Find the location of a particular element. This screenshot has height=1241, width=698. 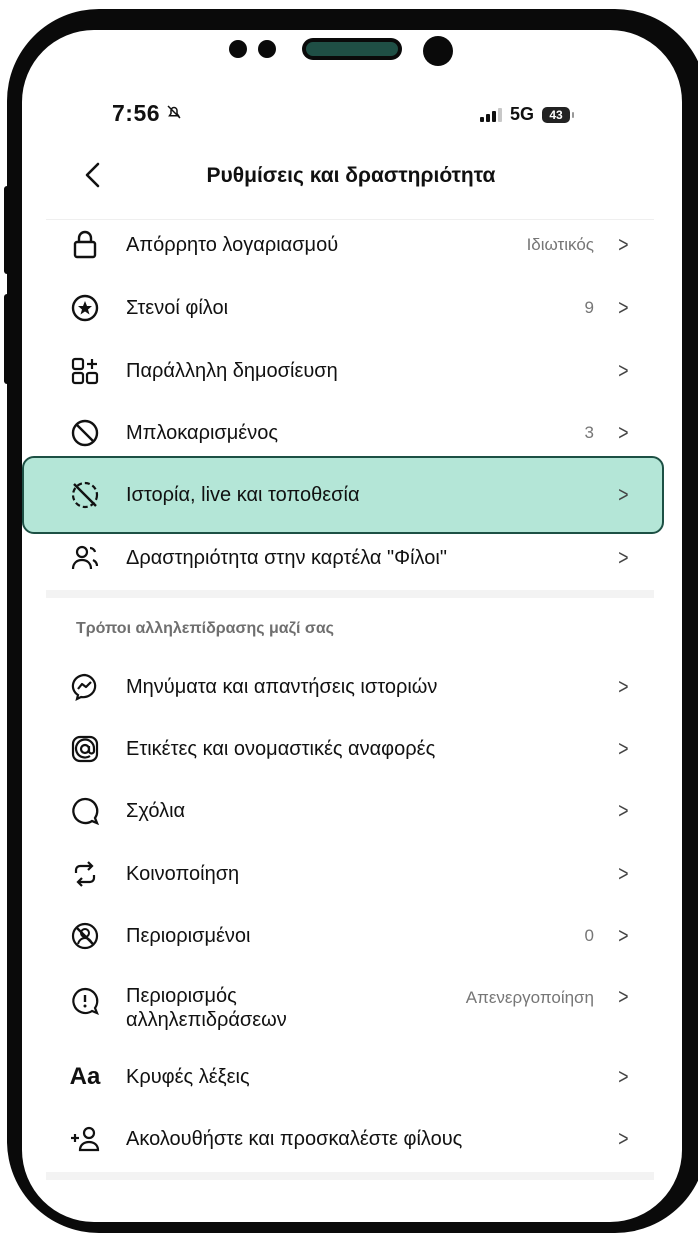

row-close-friends: Στενοί φίλοι 9 > is located at coordinates (347, 308).